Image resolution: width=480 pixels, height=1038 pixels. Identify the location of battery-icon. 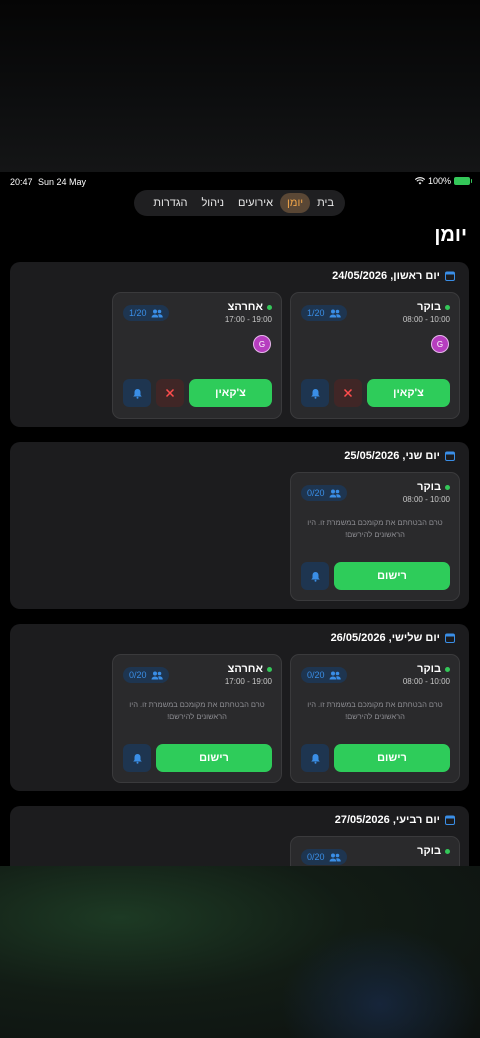
(463, 181).